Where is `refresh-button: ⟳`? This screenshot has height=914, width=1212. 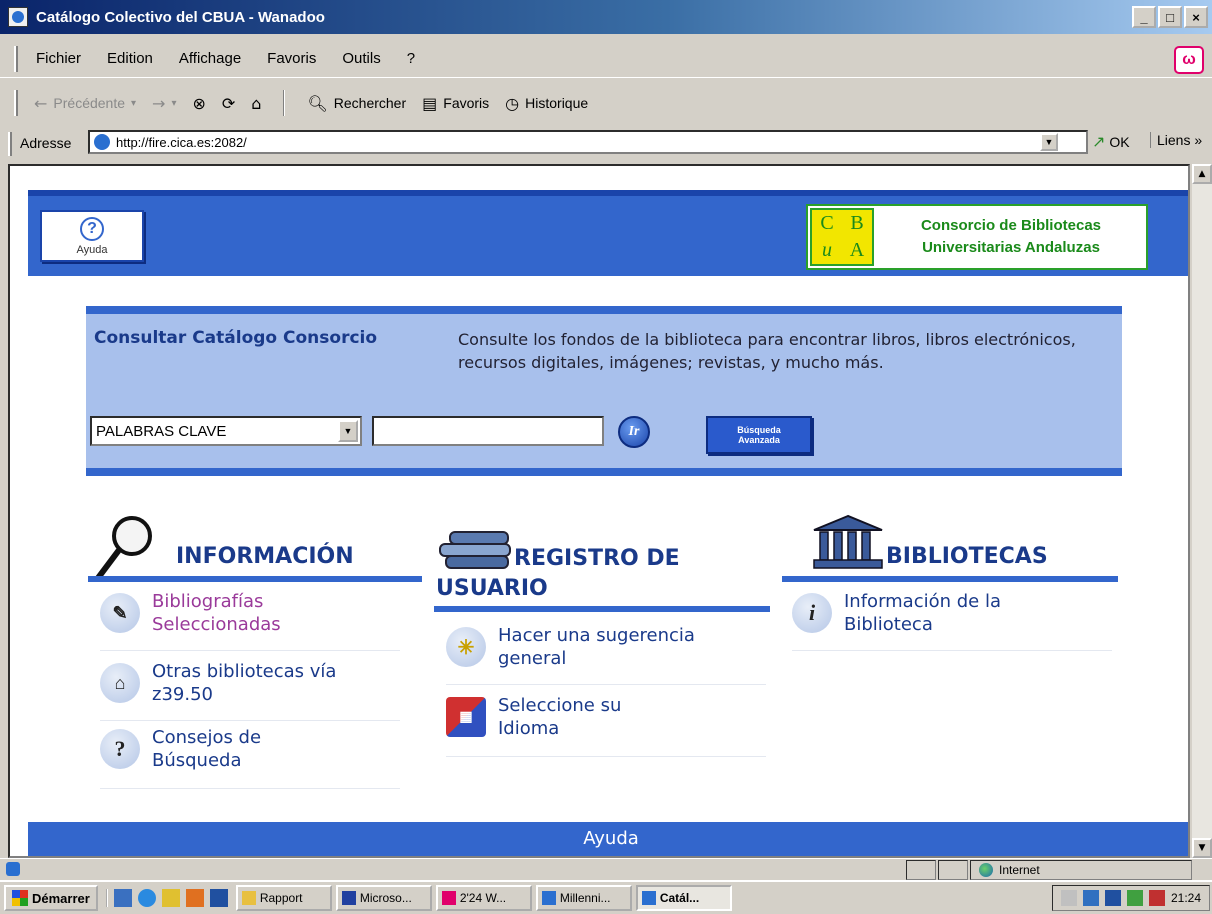
refresh-button: ⟳ is located at coordinates (228, 103).